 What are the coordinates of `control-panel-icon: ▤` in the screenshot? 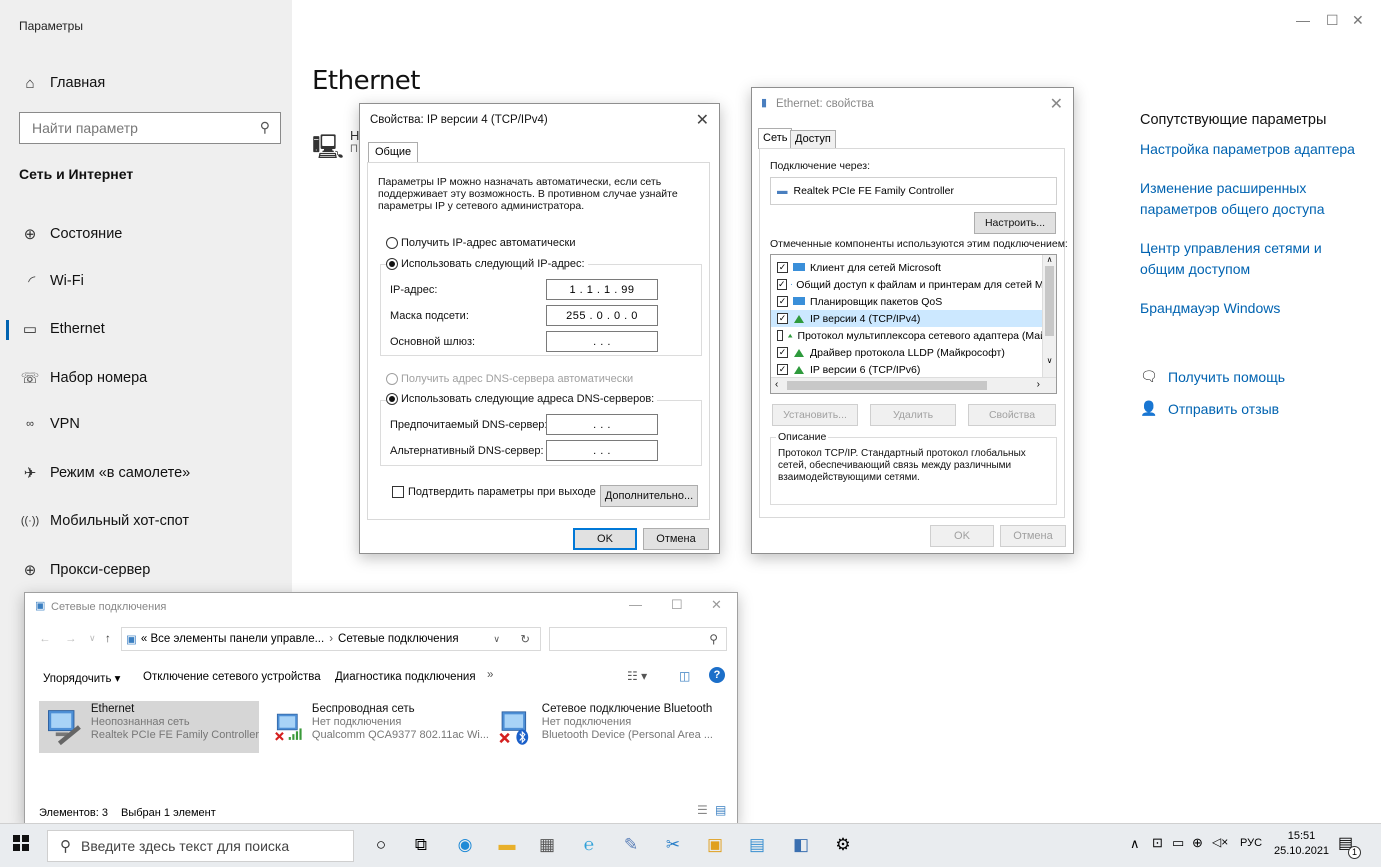 It's located at (757, 845).